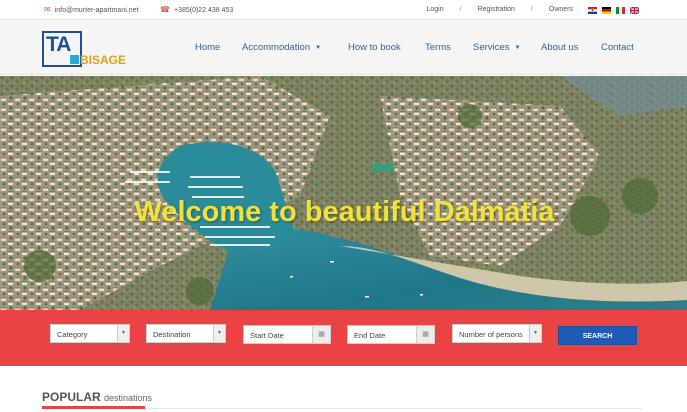  I want to click on nav-contact: Contact, so click(617, 47).